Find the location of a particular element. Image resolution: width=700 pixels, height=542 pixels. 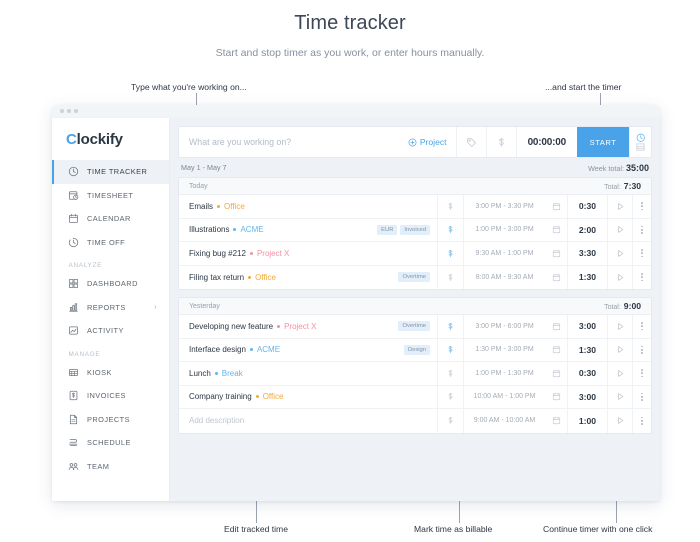

sidebar-item-activity: ACTIVITY is located at coordinates (110, 331).